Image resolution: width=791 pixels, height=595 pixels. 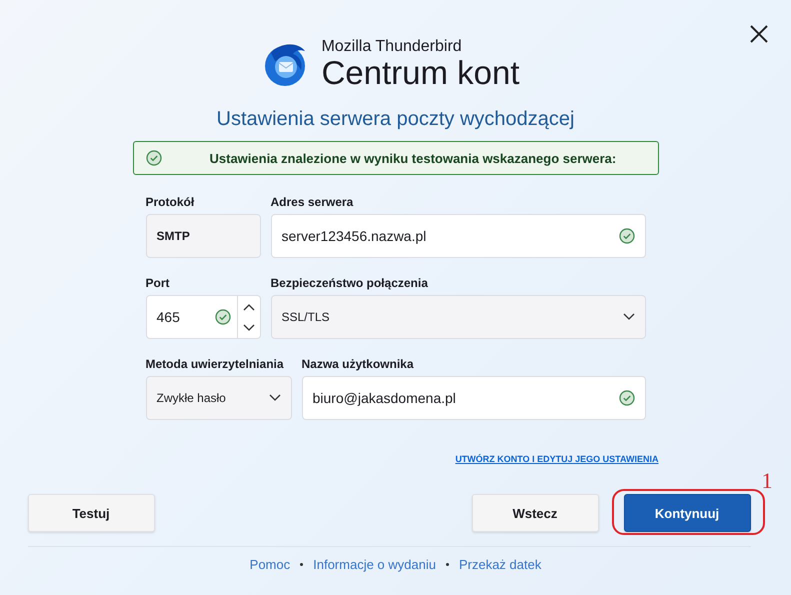 I want to click on page-title: Centrum kont, so click(x=420, y=73).